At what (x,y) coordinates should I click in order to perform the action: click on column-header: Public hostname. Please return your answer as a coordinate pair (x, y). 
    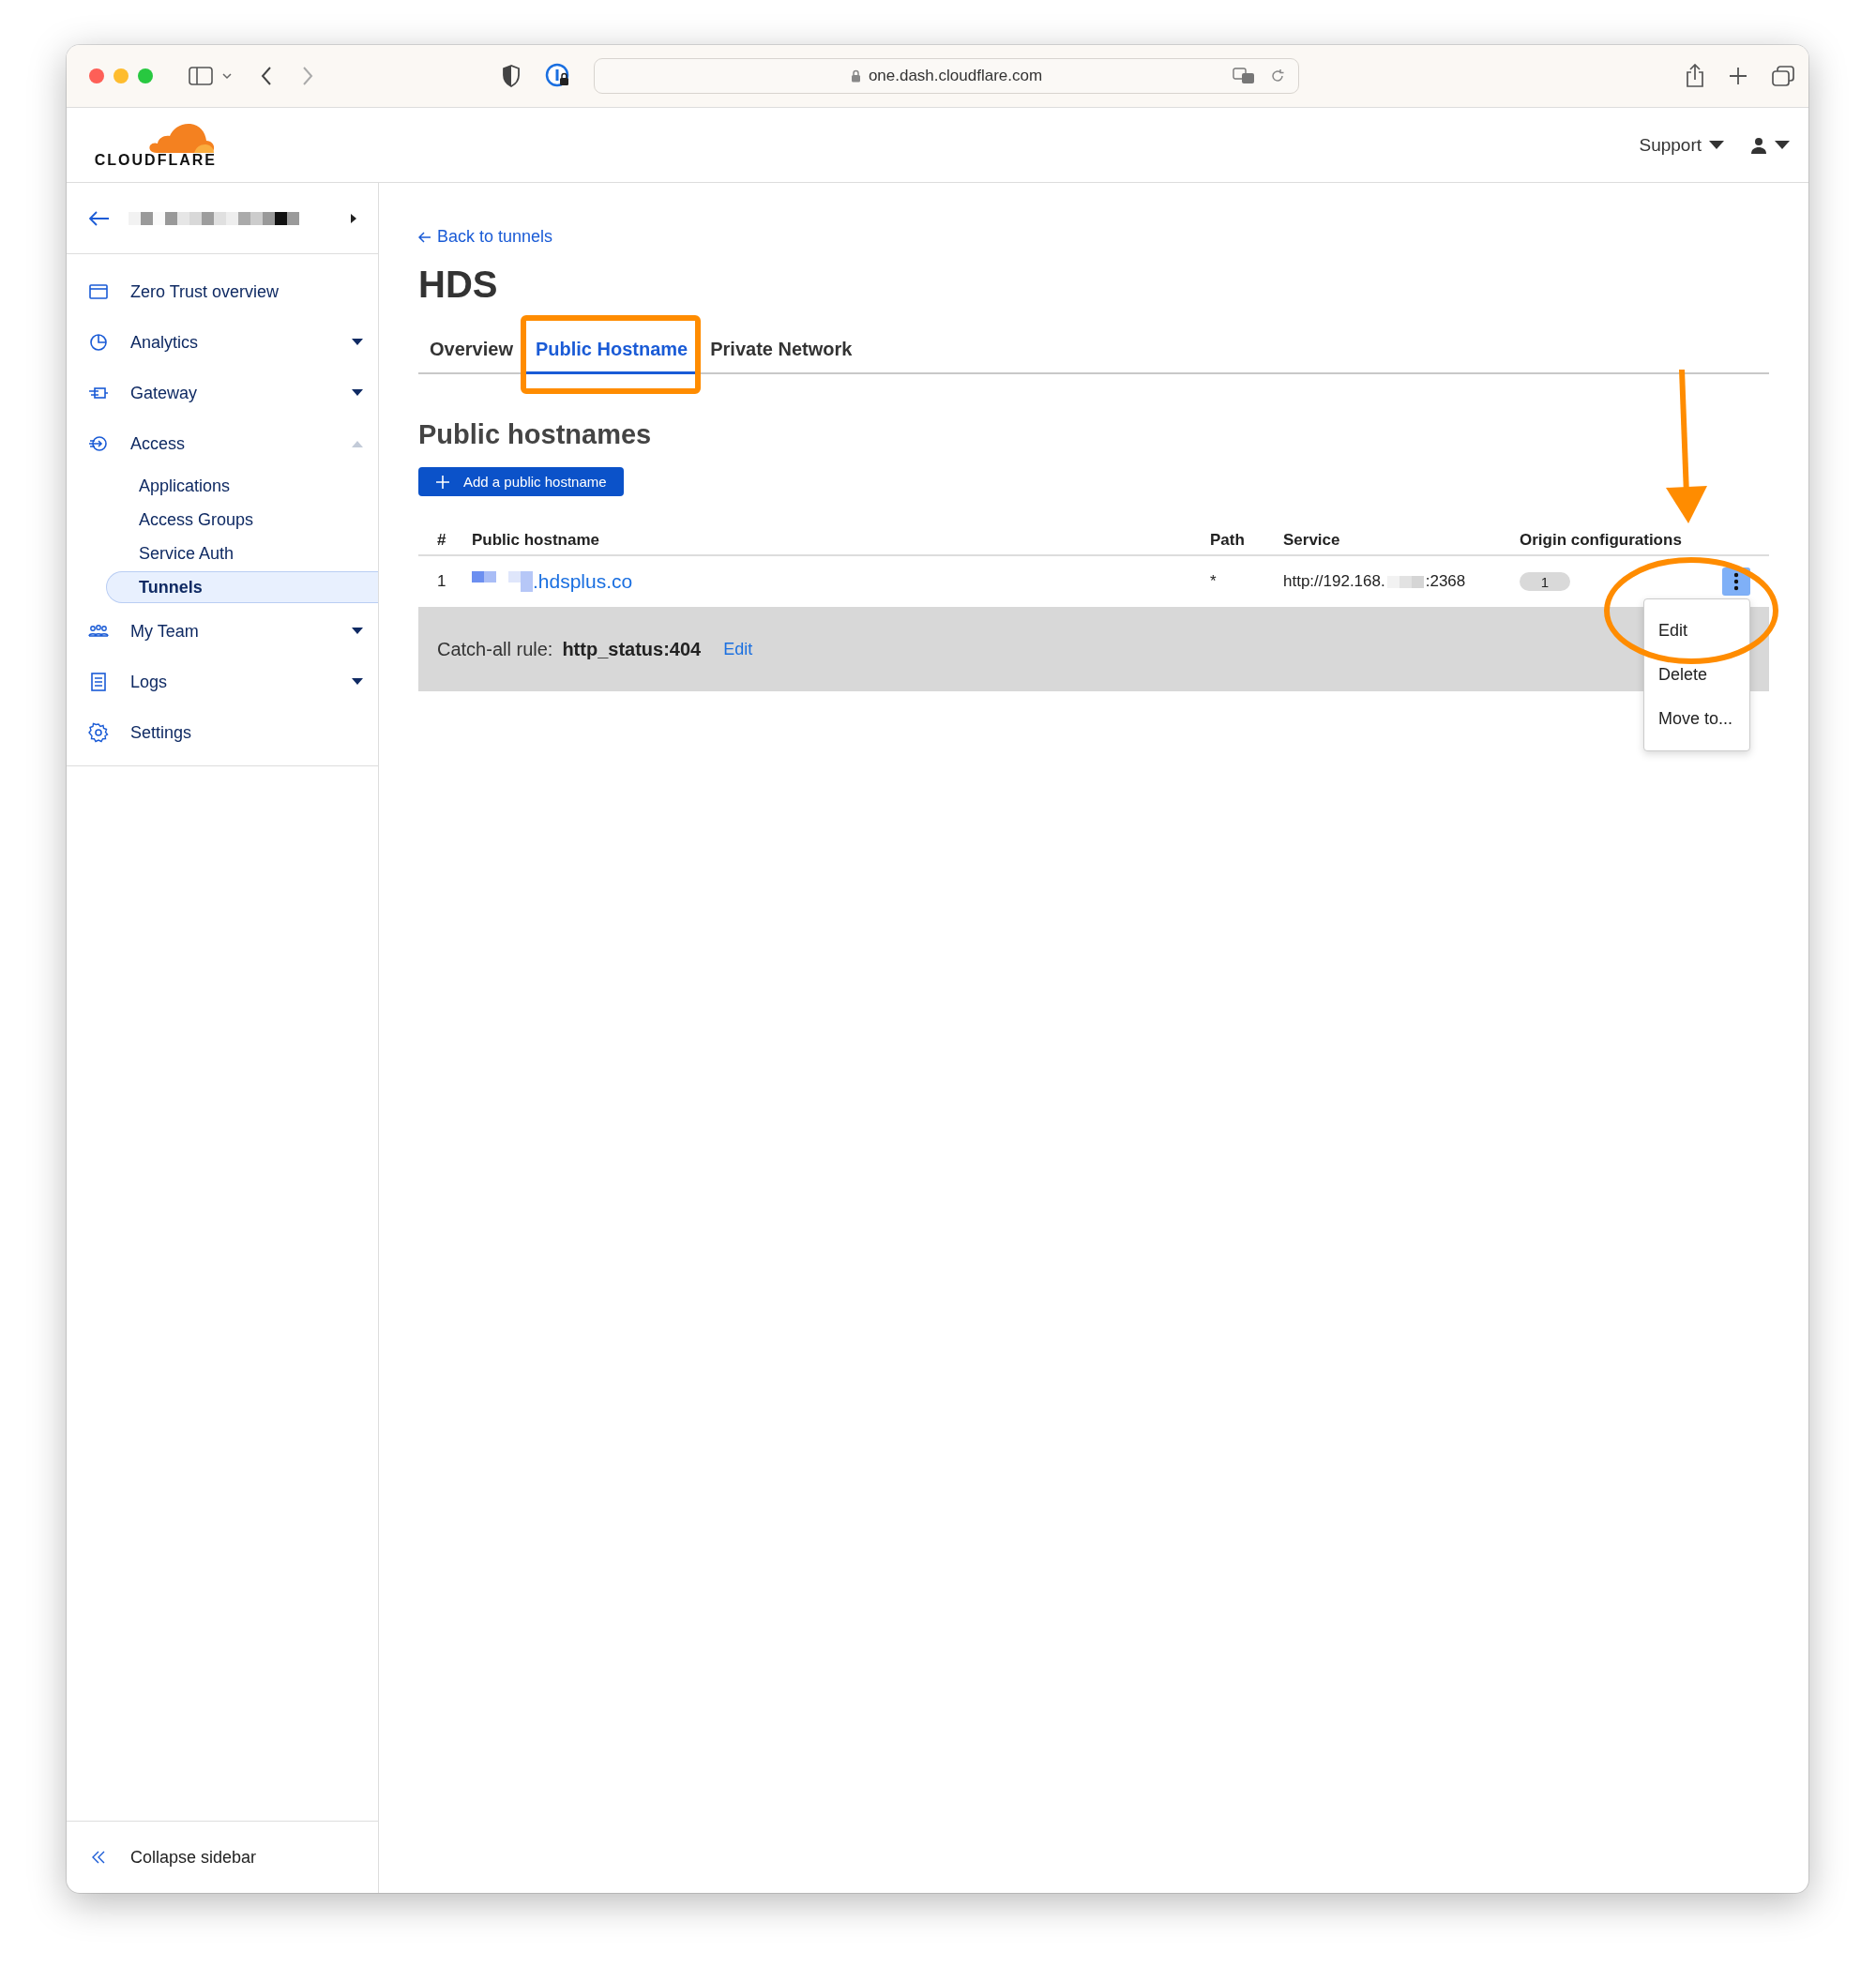
    Looking at the image, I should click on (536, 540).